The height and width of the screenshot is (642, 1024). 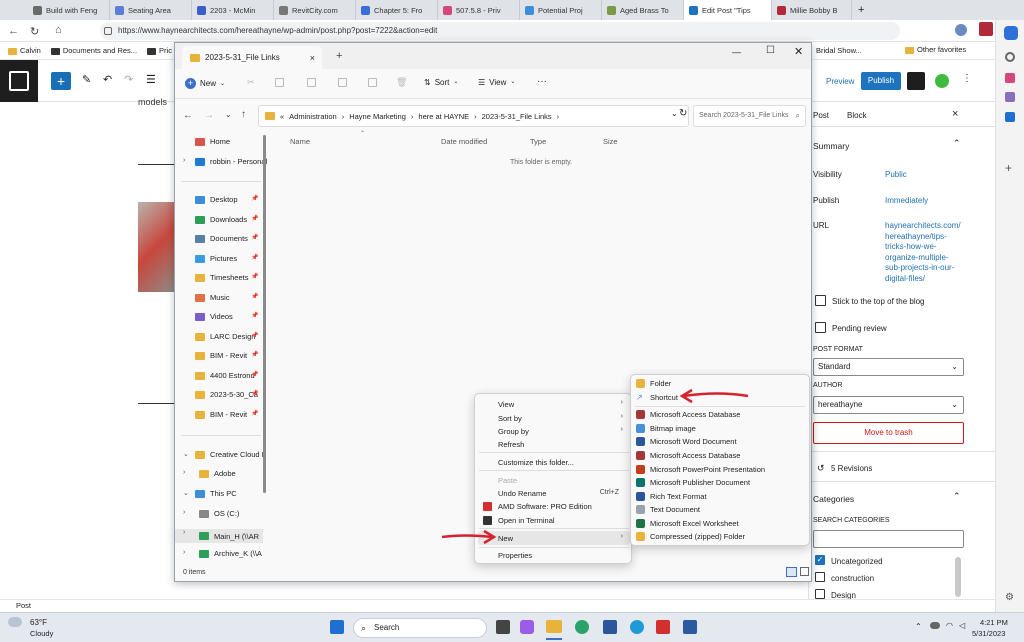 What do you see at coordinates (19, 81) in the screenshot?
I see `wp-logo` at bounding box center [19, 81].